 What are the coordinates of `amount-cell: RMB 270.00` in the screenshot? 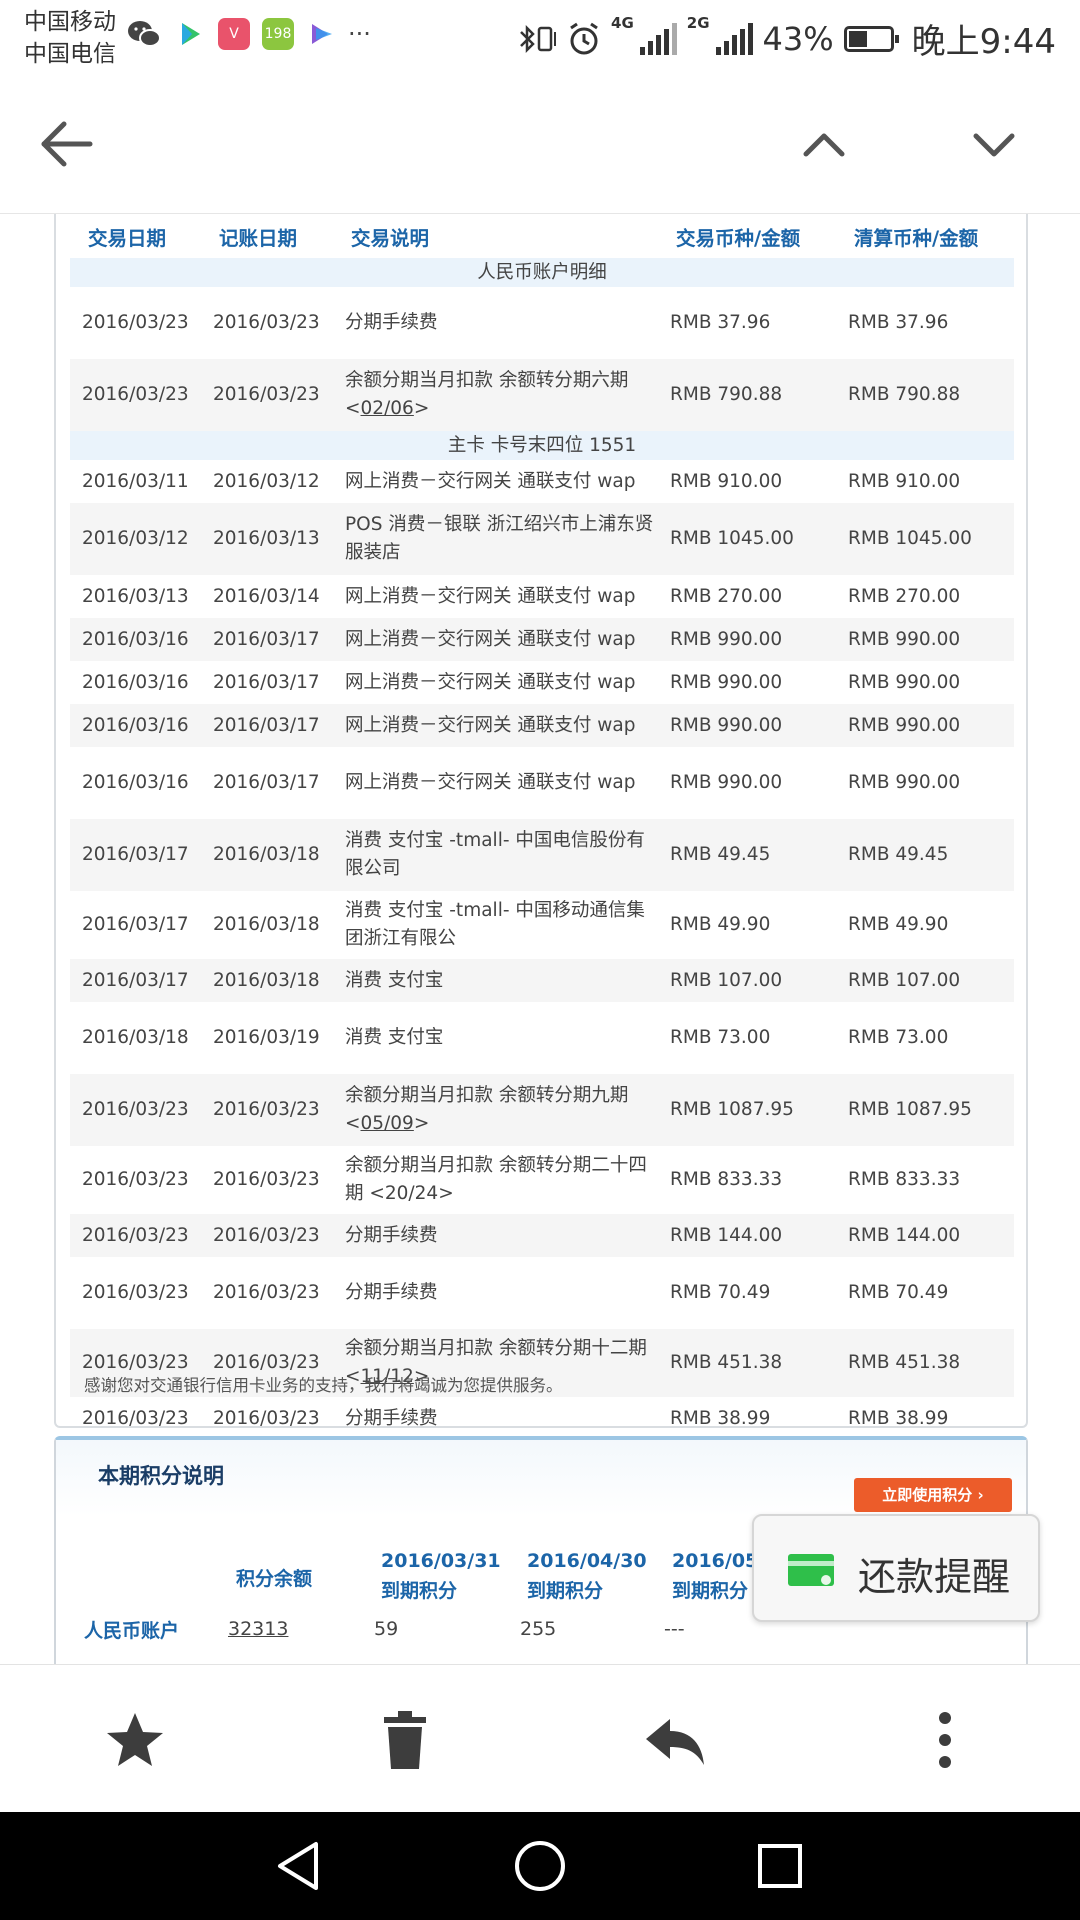 It's located at (726, 596).